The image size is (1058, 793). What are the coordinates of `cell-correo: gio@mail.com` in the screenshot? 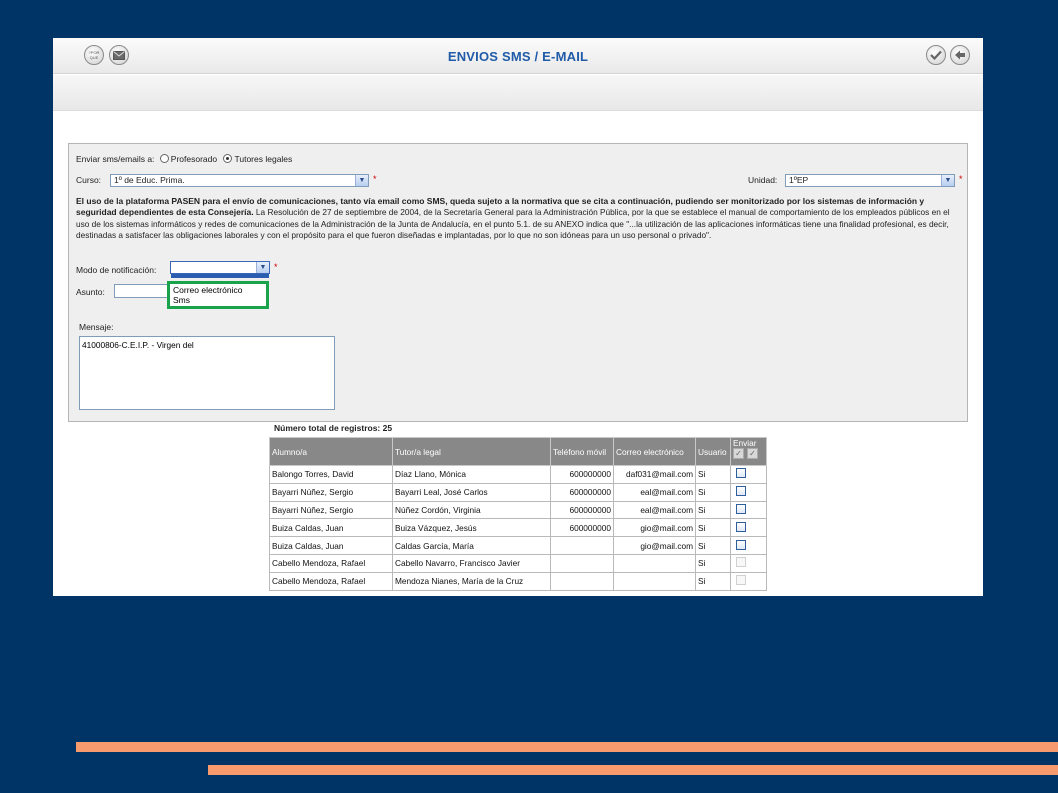 It's located at (654, 545).